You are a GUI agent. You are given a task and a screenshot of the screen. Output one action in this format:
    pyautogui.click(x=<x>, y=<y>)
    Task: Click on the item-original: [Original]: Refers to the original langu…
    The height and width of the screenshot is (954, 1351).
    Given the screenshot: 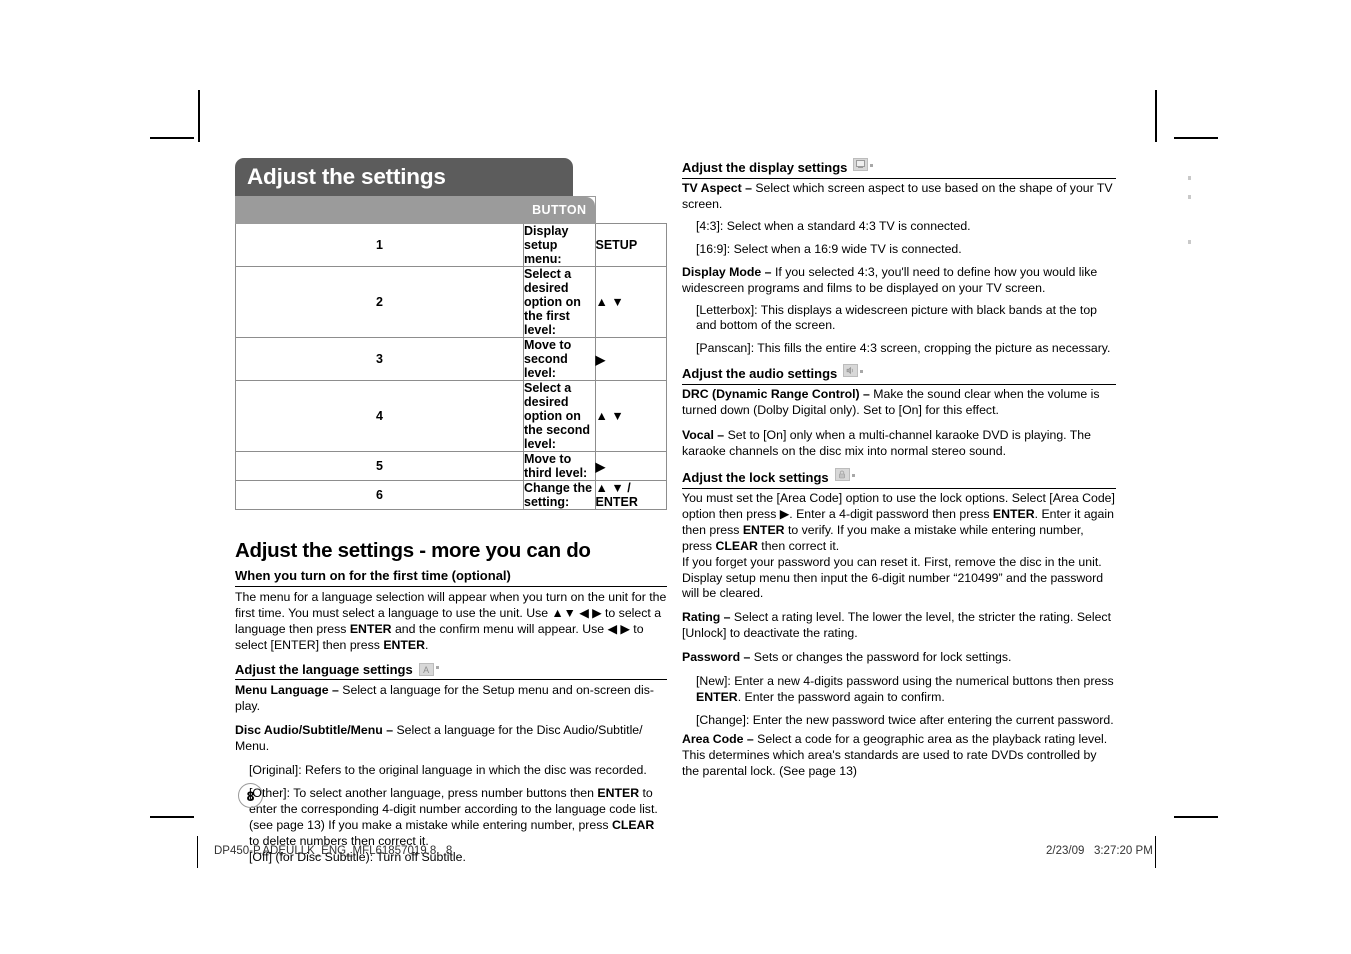 What is the action you would take?
    pyautogui.click(x=448, y=770)
    